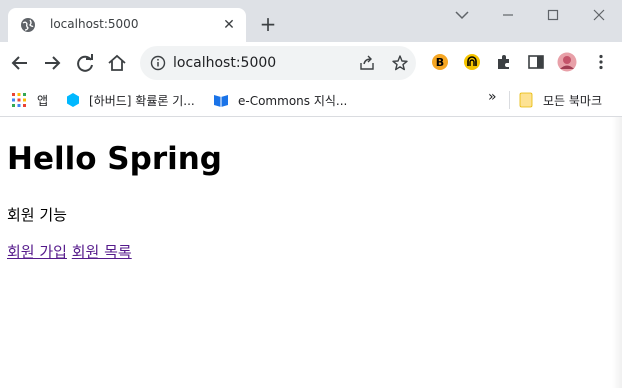 This screenshot has width=622, height=388. I want to click on bookmark-label: 앱, so click(43, 101).